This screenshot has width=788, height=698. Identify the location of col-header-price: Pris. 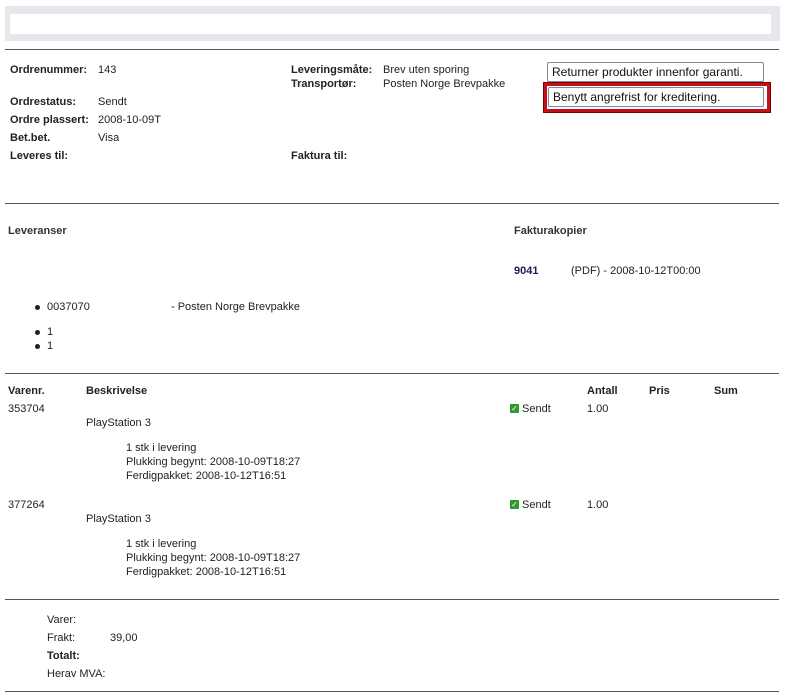
(659, 391).